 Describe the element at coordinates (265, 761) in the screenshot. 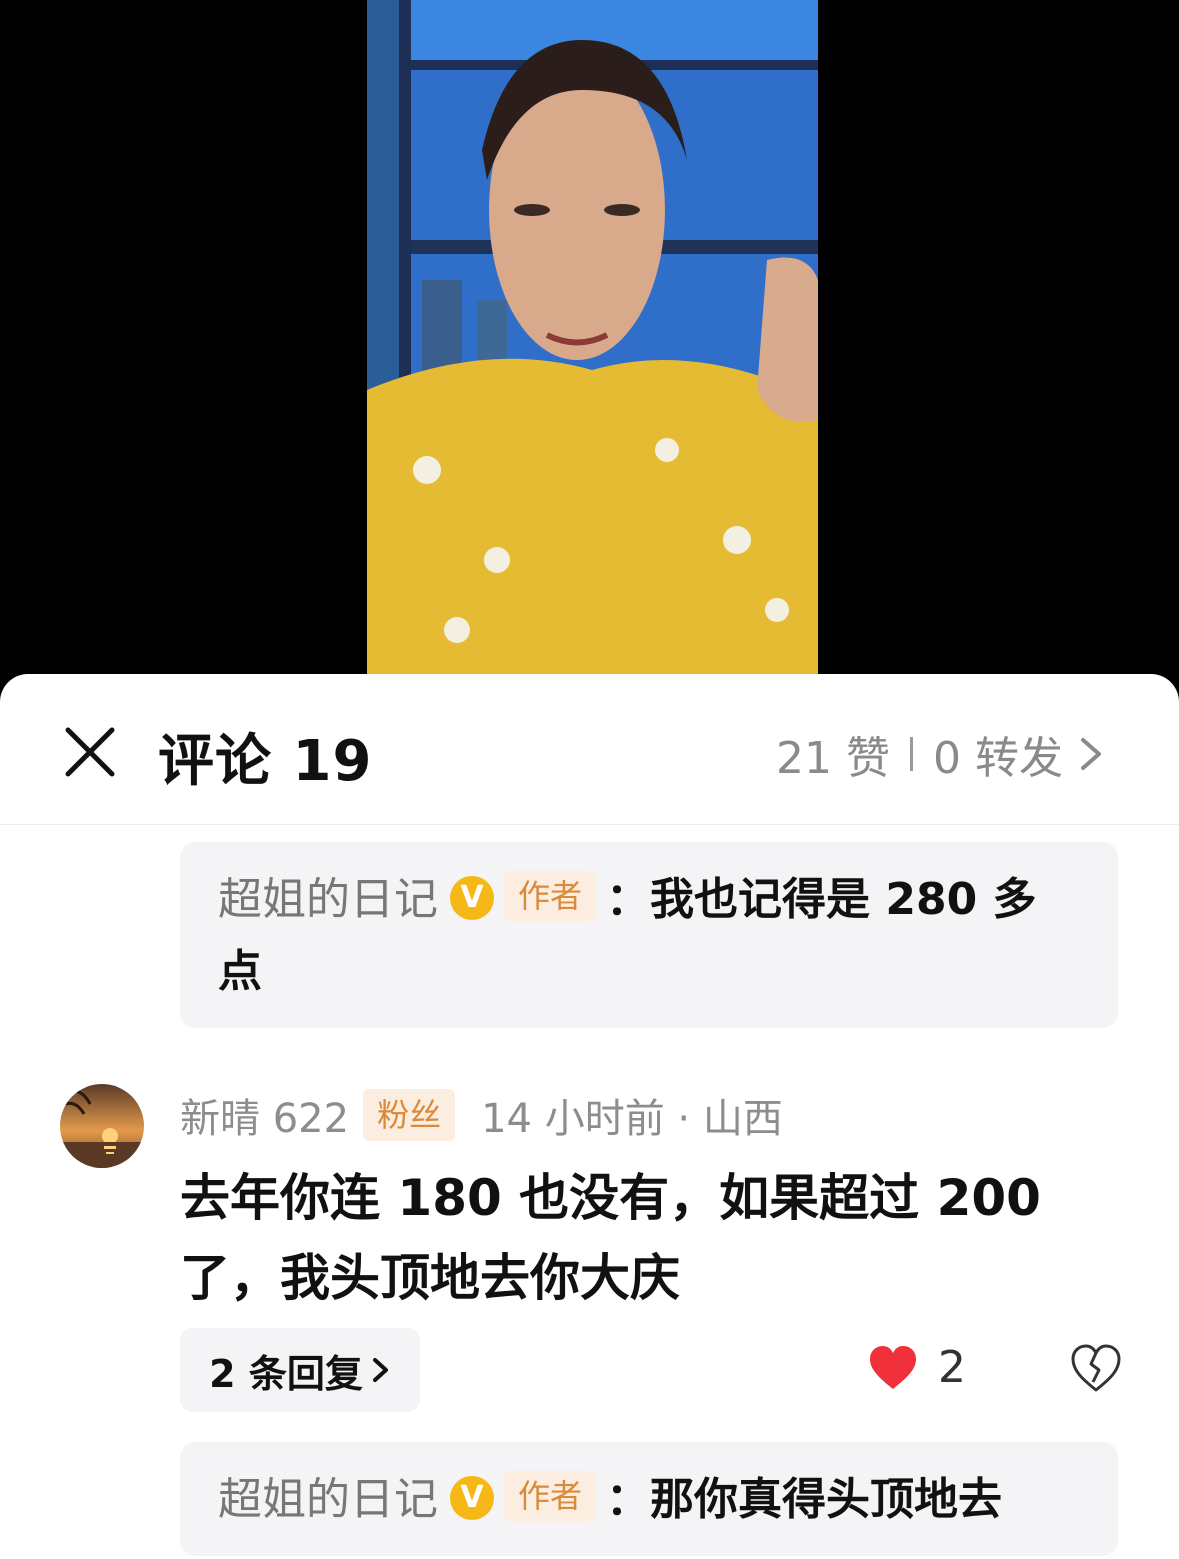

I see `page-title: 评论 19` at that location.